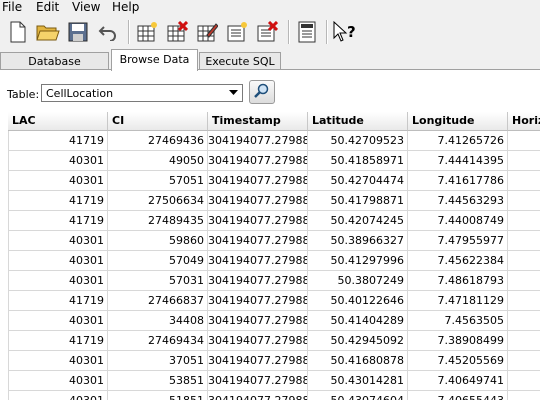 This screenshot has height=400, width=540. Describe the element at coordinates (142, 93) in the screenshot. I see `table-select: CellLocation` at that location.